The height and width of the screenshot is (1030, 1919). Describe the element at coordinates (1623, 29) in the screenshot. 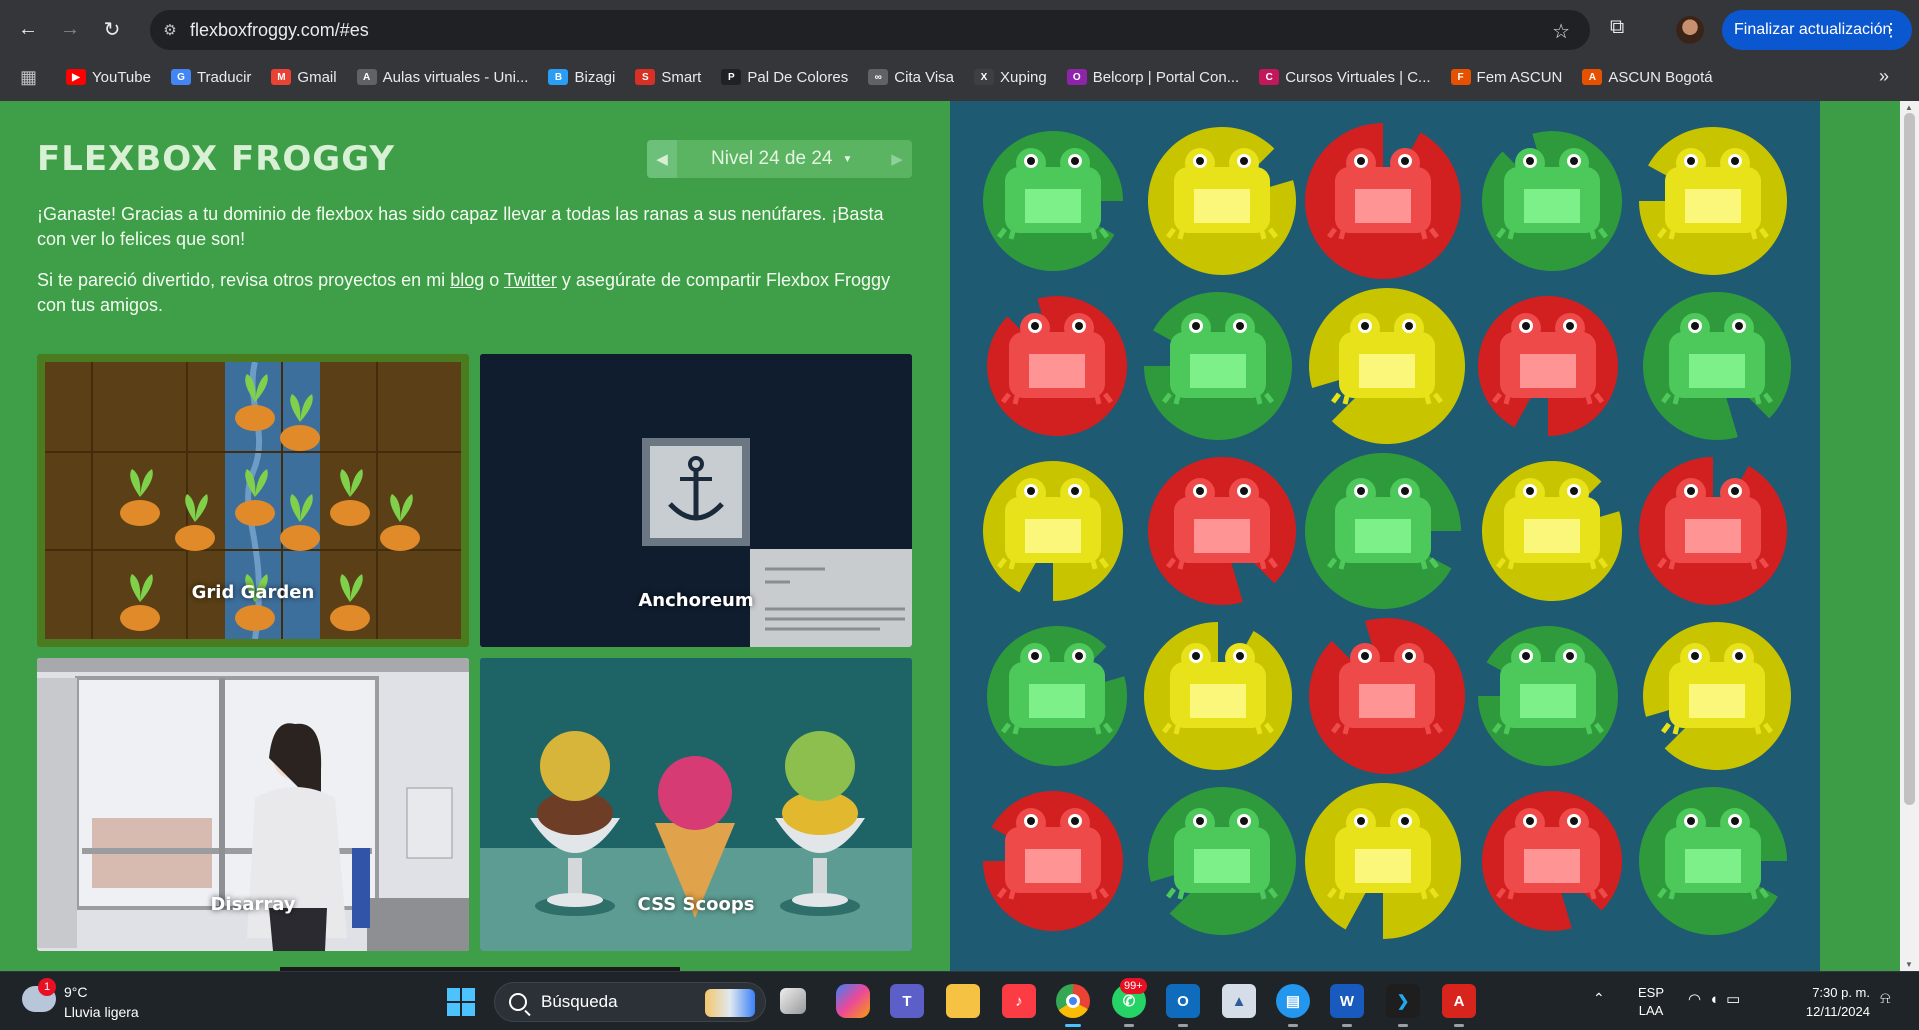

I see `extensions-icon: ⧉` at that location.